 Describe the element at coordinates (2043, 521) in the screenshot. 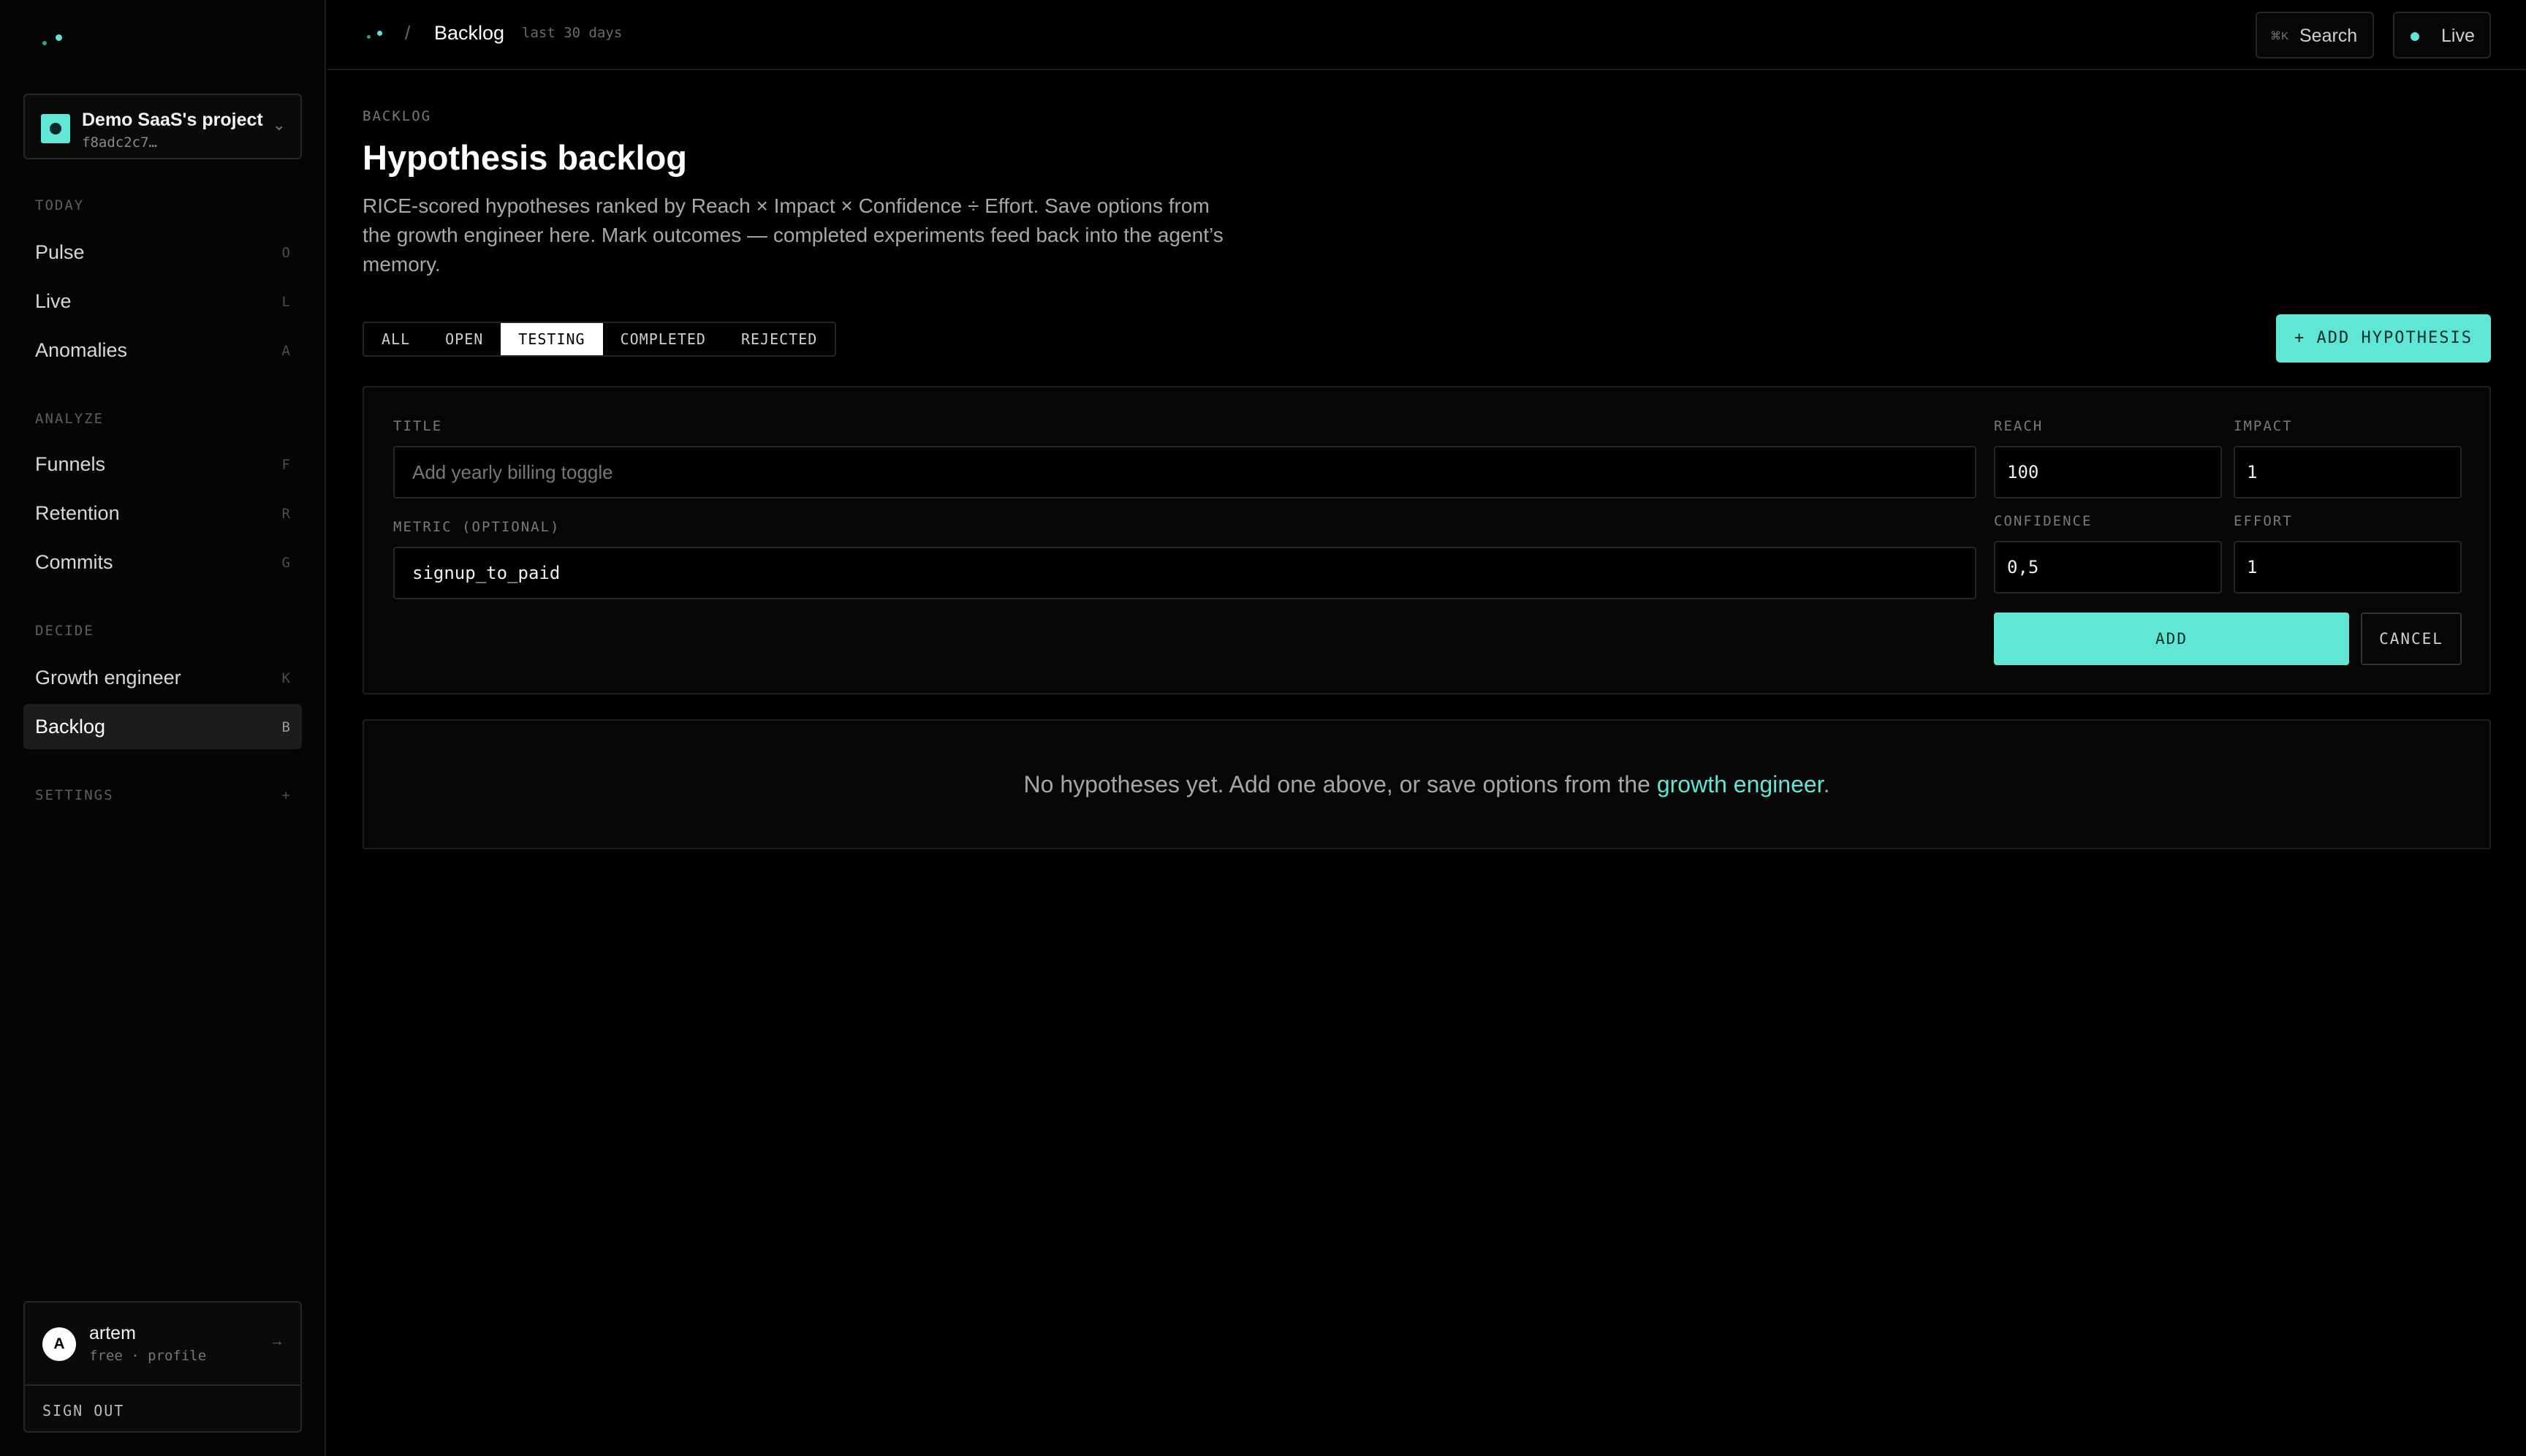

I see `confidence-label: CONFIDENCE` at that location.